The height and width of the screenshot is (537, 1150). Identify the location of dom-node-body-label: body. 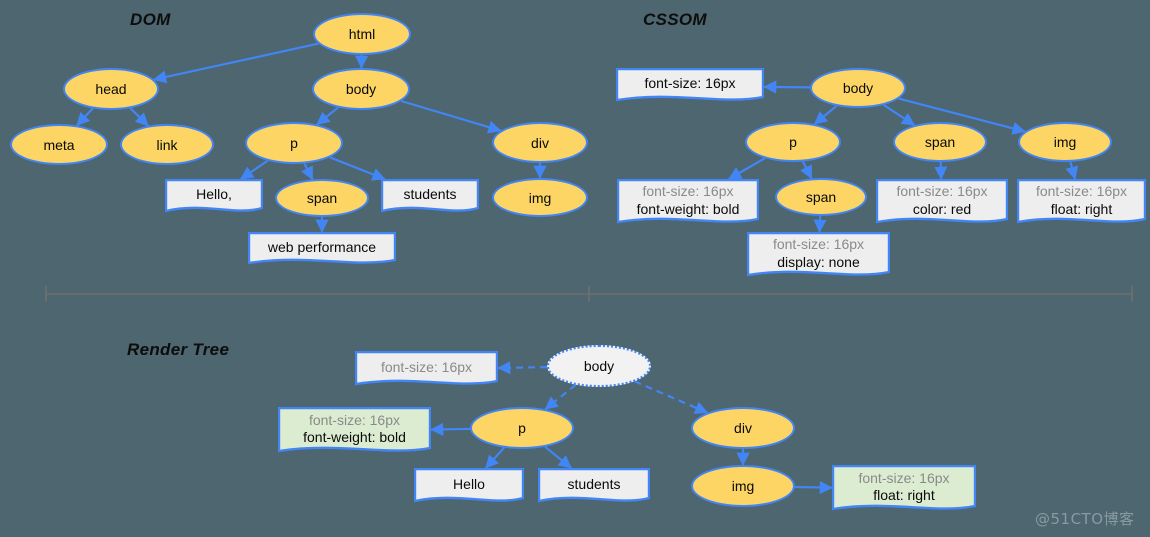
(361, 89).